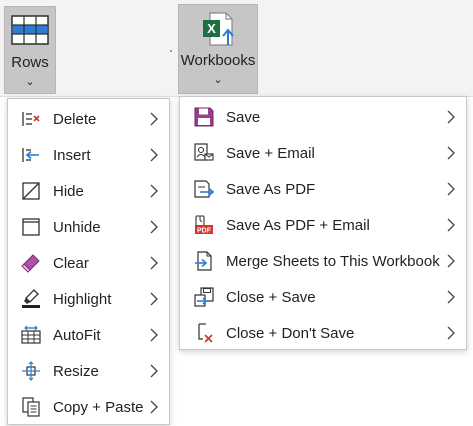 This screenshot has width=473, height=426. Describe the element at coordinates (290, 333) in the screenshot. I see `menu-item-label: Close + Don't Save` at that location.